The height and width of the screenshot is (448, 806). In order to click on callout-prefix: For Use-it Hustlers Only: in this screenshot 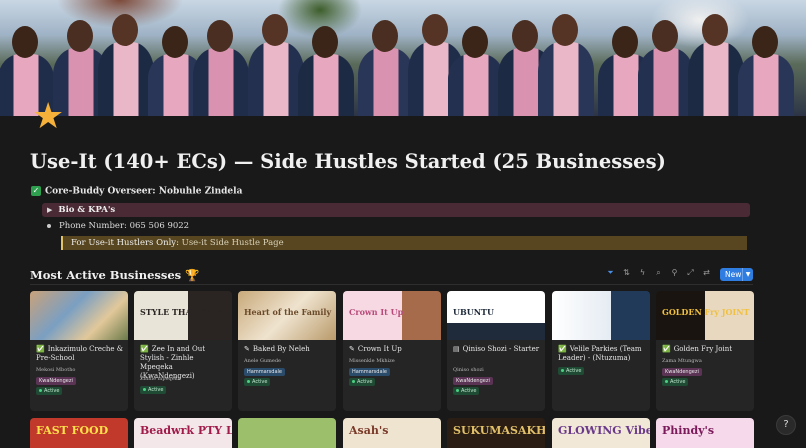, I will do `click(125, 243)`.